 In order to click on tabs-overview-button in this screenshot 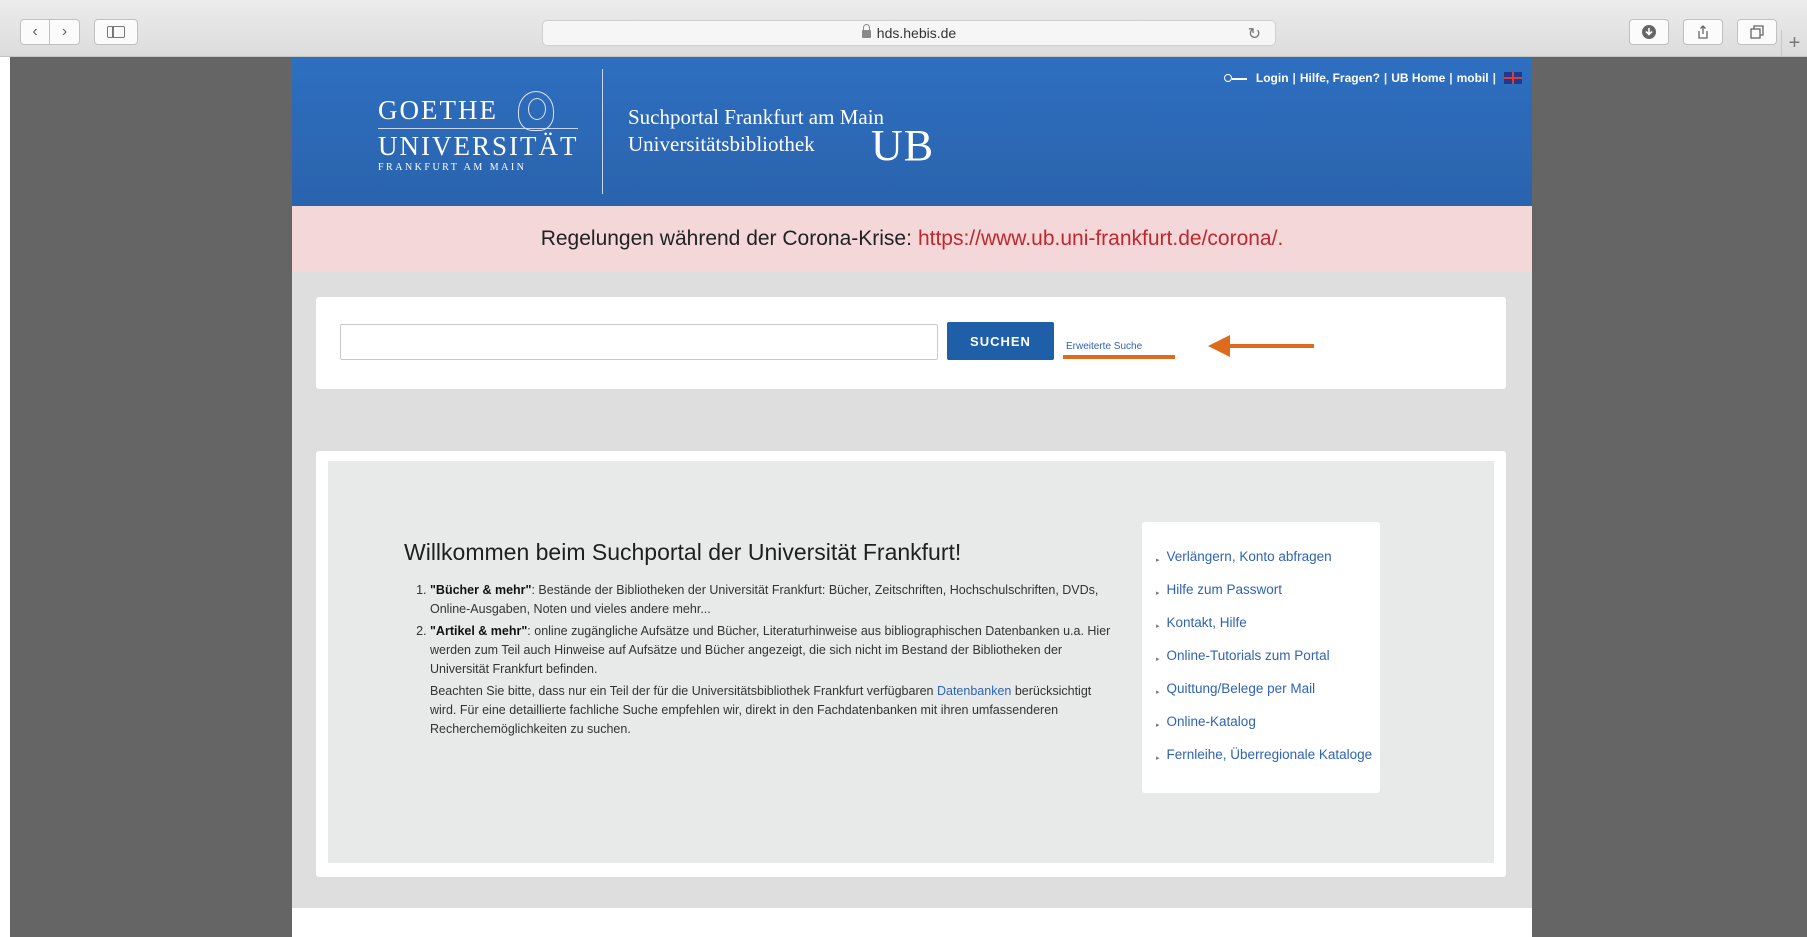, I will do `click(1757, 32)`.